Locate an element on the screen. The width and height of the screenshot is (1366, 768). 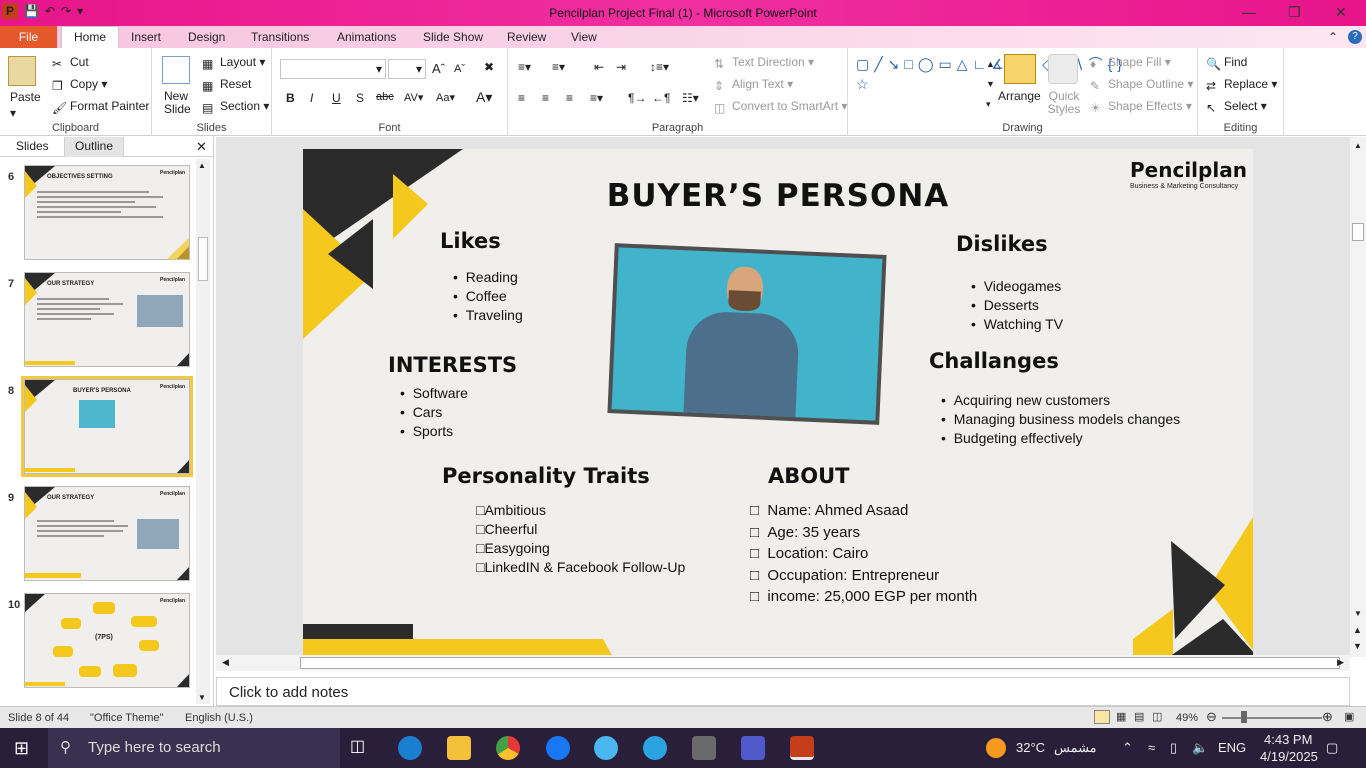
zoom-level: 49% is located at coordinates (1187, 718).